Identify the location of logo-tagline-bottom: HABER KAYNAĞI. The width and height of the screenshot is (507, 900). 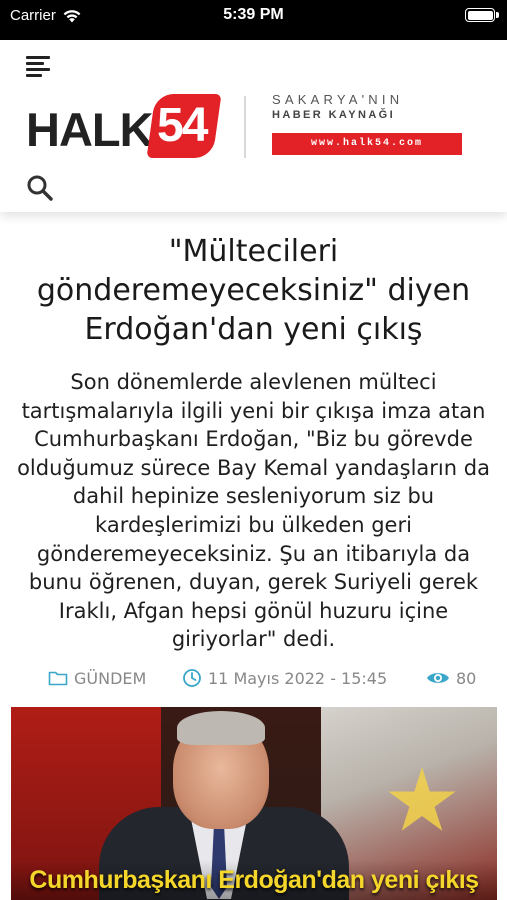
(334, 115).